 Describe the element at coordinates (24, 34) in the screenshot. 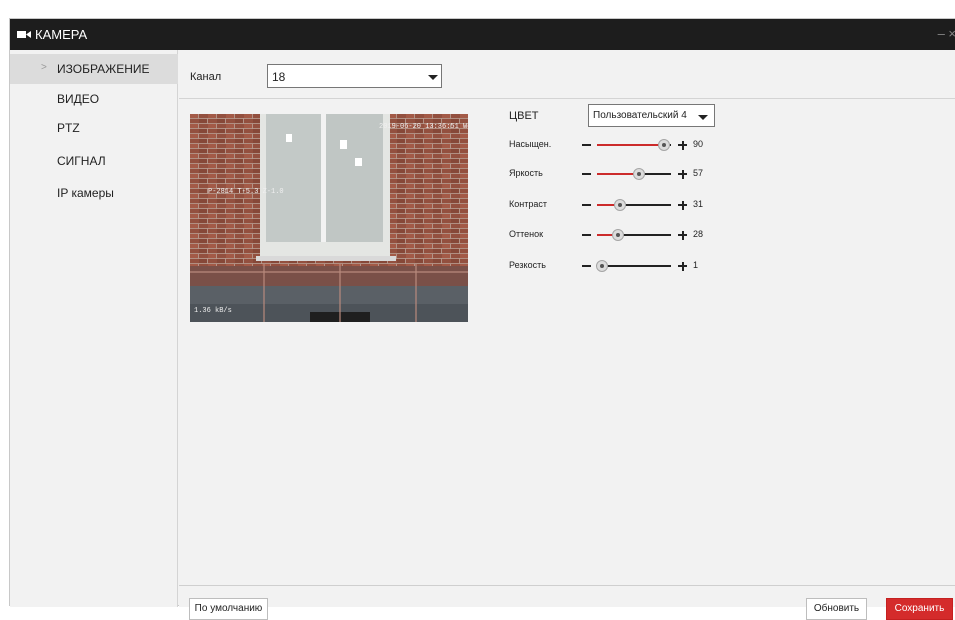

I see `video-camera-icon` at that location.